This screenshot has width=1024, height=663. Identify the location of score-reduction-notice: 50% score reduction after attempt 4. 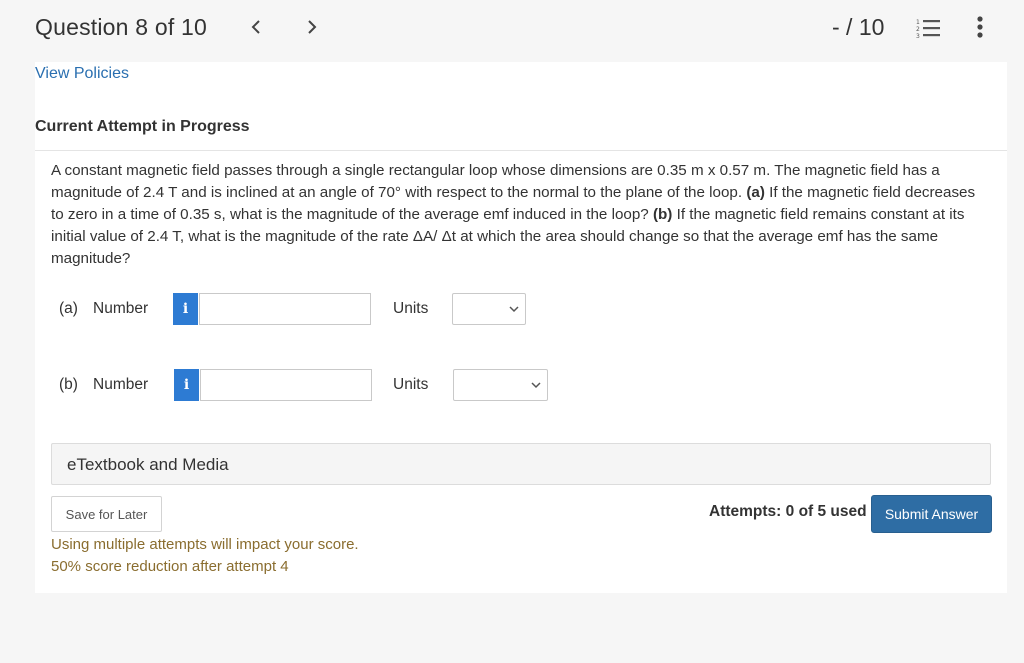
(170, 566).